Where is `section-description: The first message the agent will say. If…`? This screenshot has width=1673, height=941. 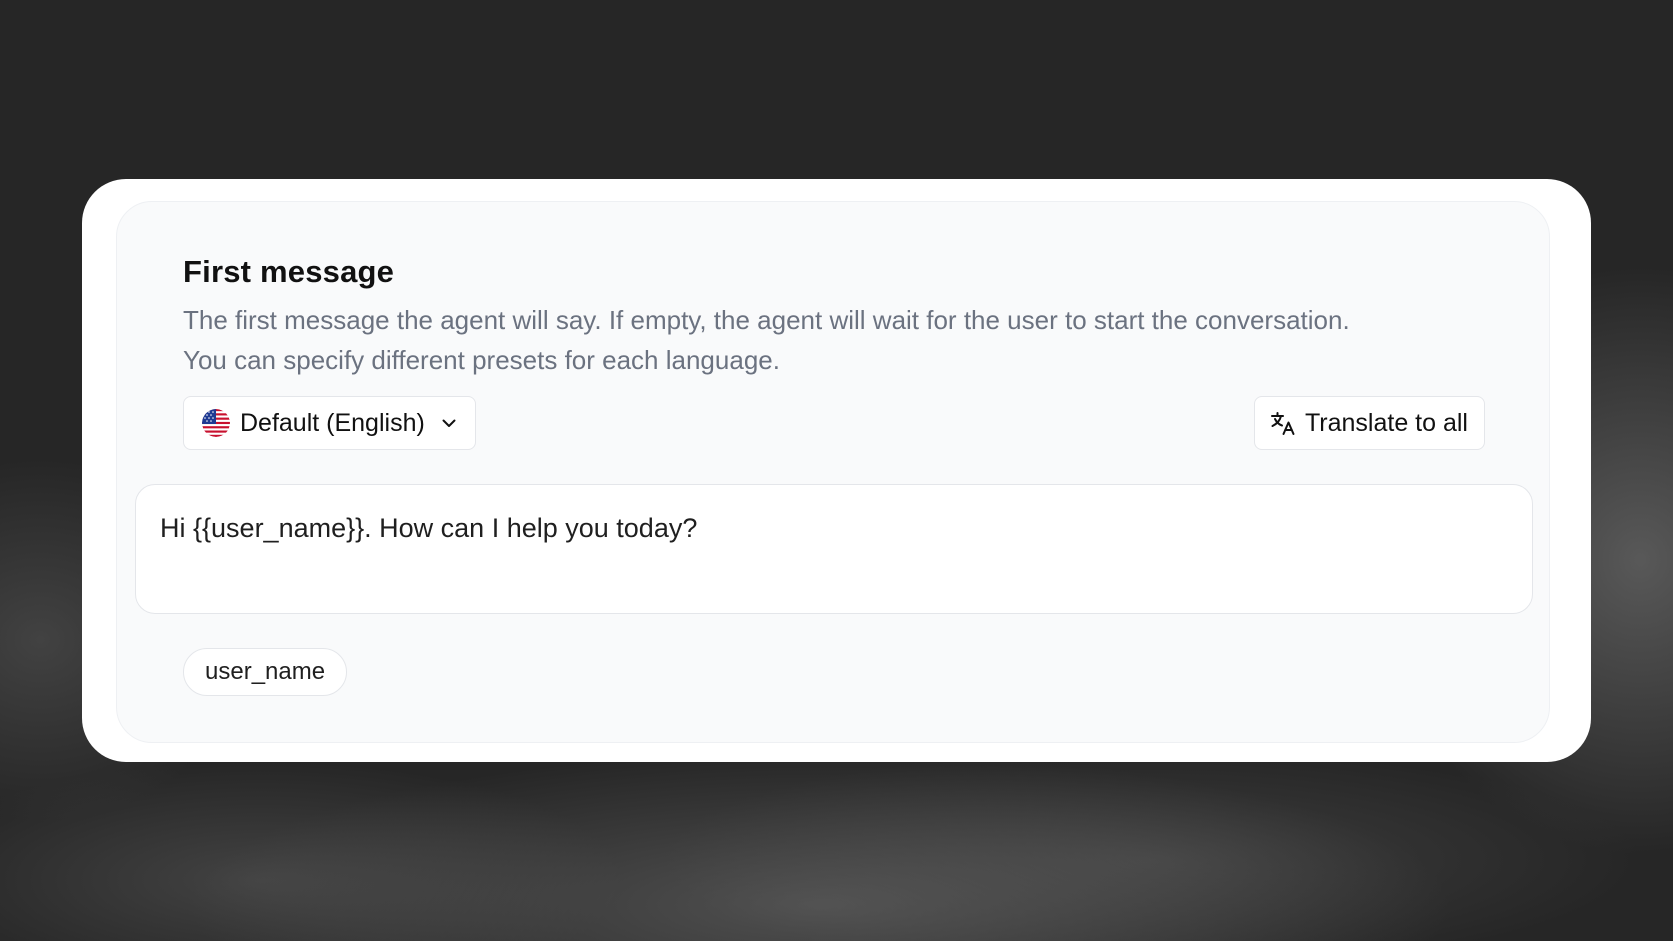 section-description: The first message the agent will say. If… is located at coordinates (766, 340).